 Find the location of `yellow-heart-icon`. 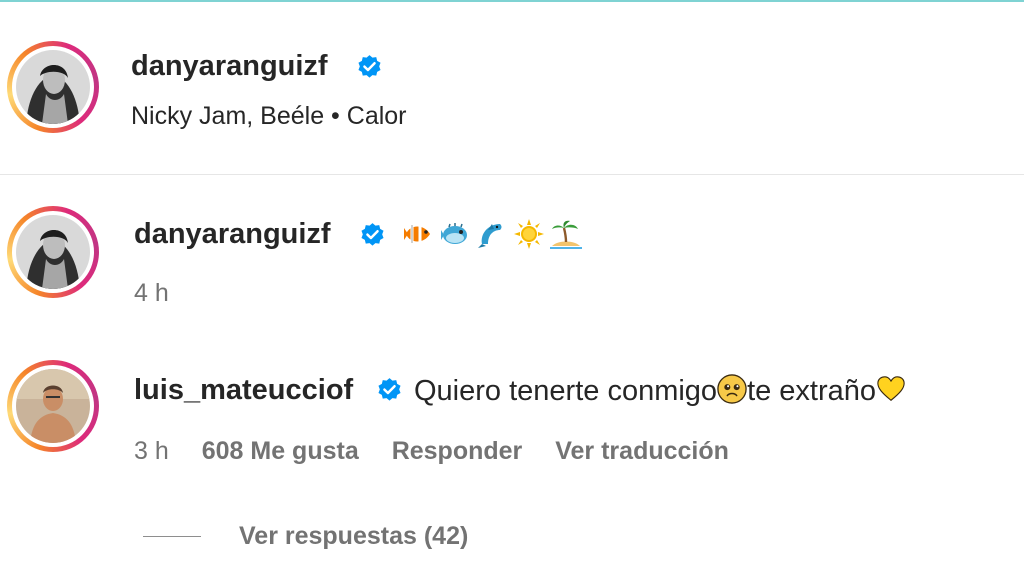

yellow-heart-icon is located at coordinates (891, 388).